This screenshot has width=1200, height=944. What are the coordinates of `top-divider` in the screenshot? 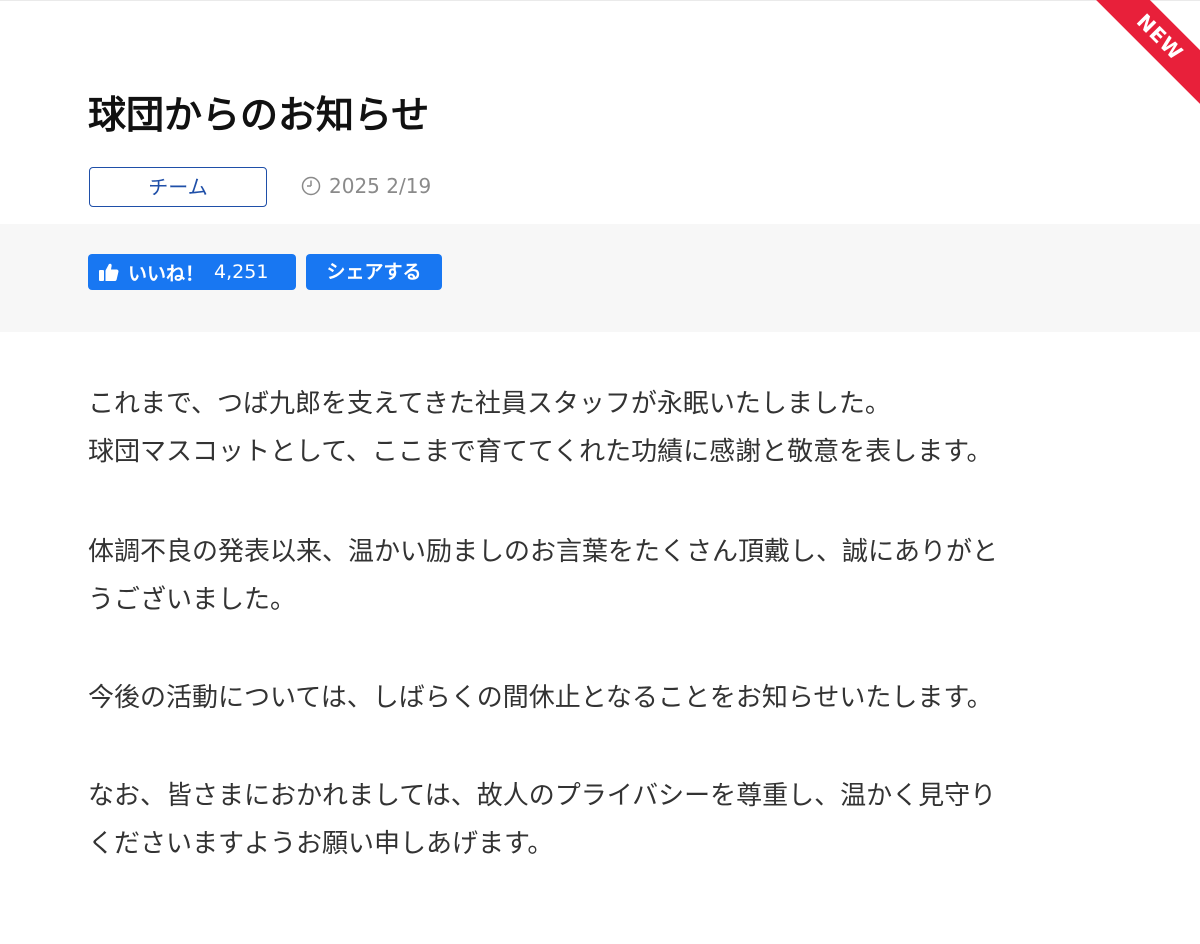 It's located at (600, 0).